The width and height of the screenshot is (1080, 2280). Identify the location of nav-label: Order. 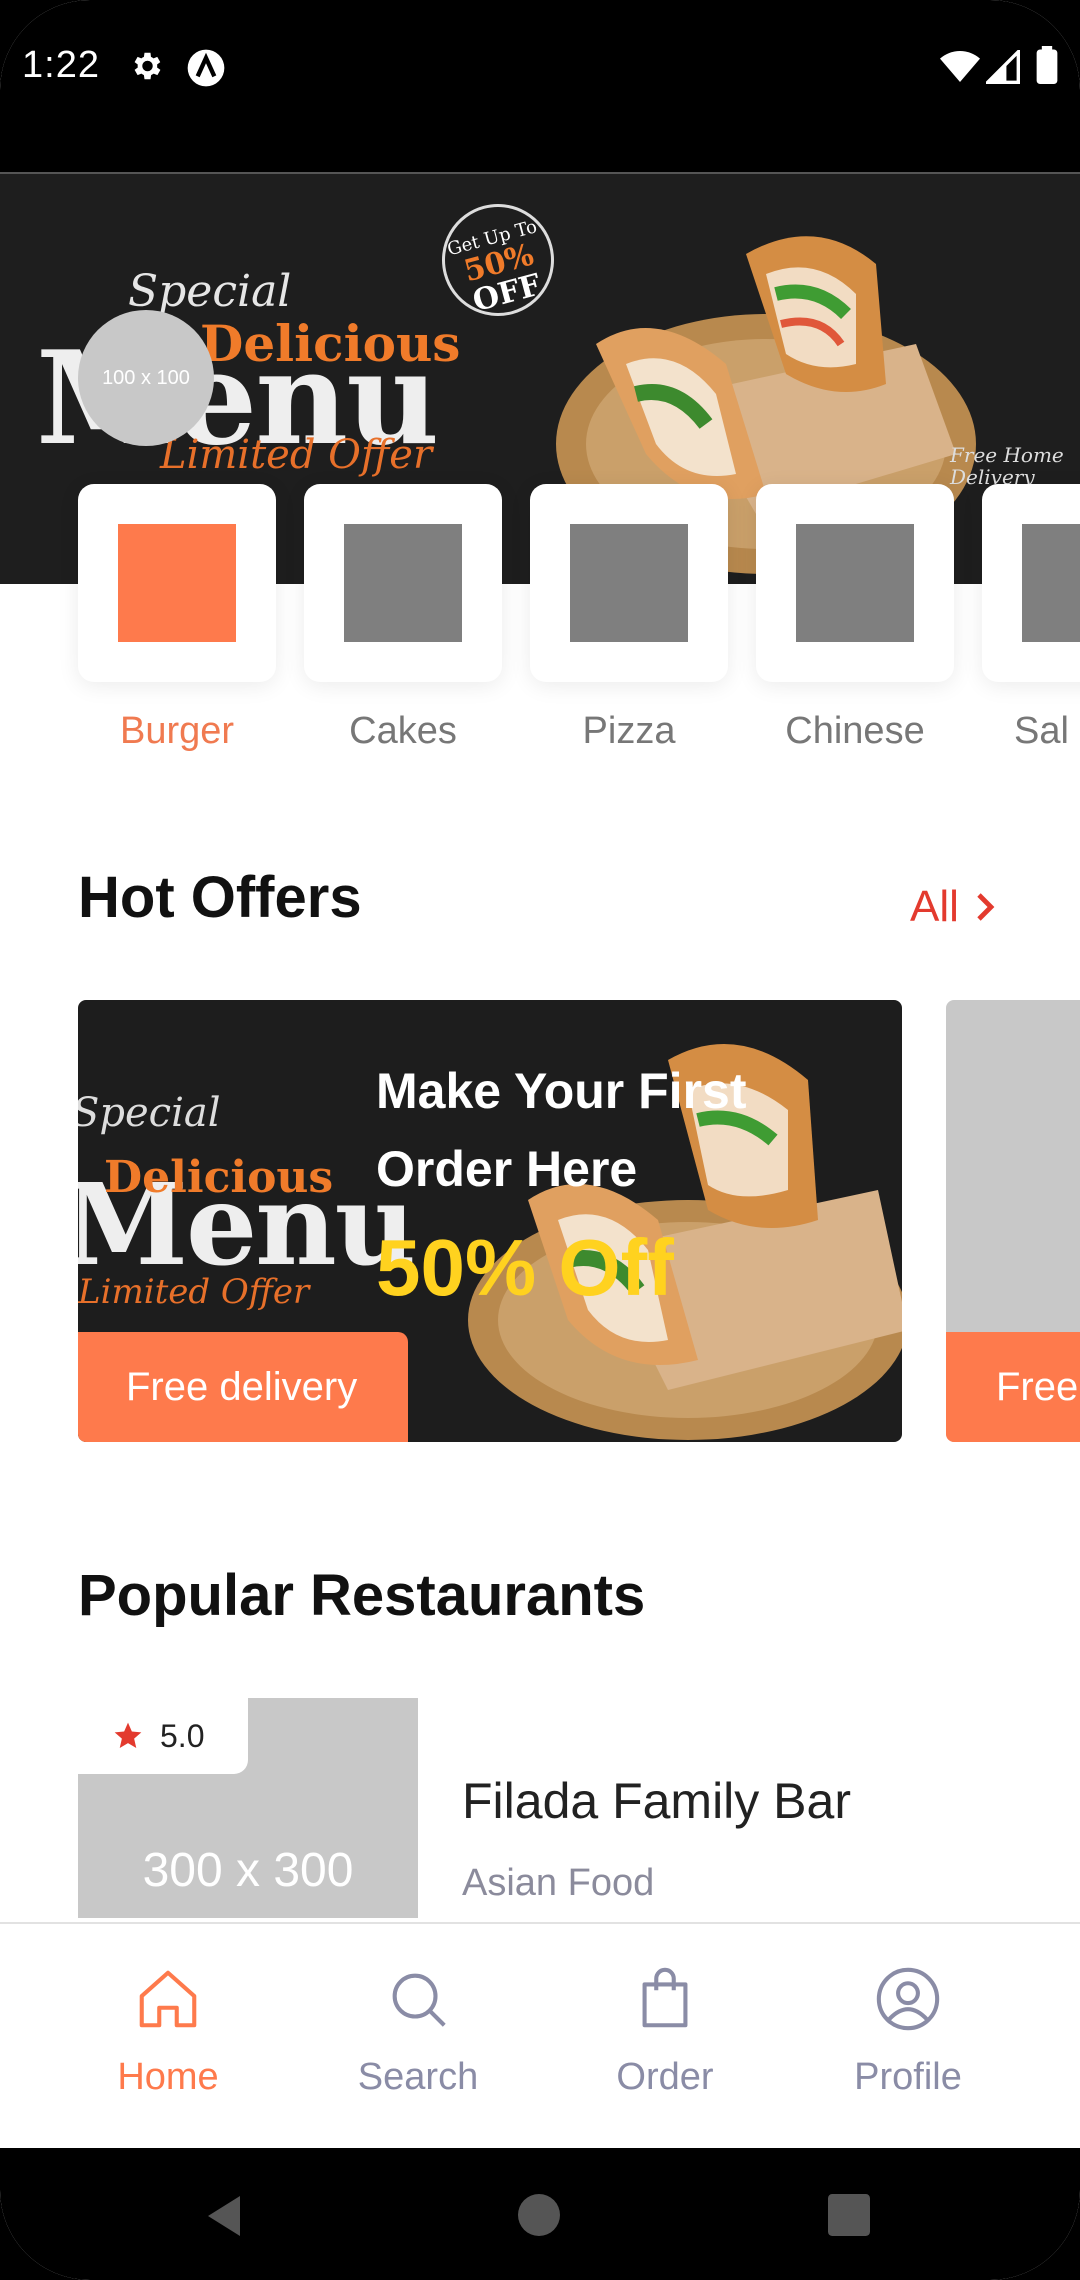
(665, 2077).